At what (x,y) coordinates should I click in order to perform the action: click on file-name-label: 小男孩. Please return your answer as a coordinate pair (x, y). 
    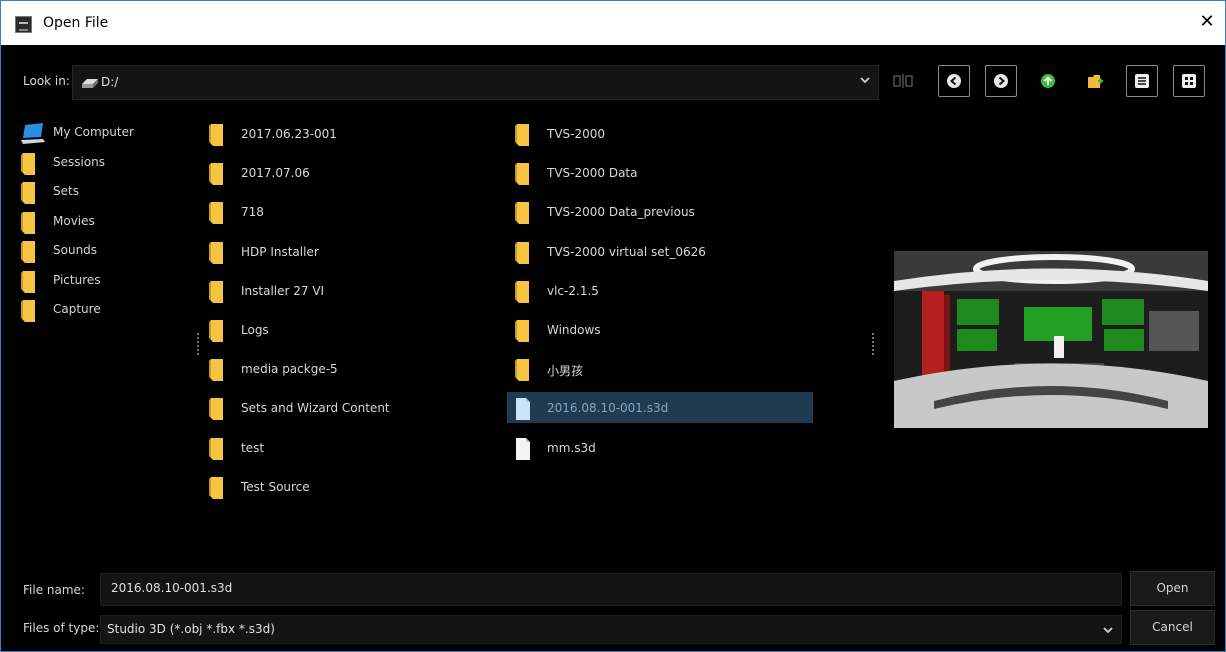
    Looking at the image, I should click on (565, 371).